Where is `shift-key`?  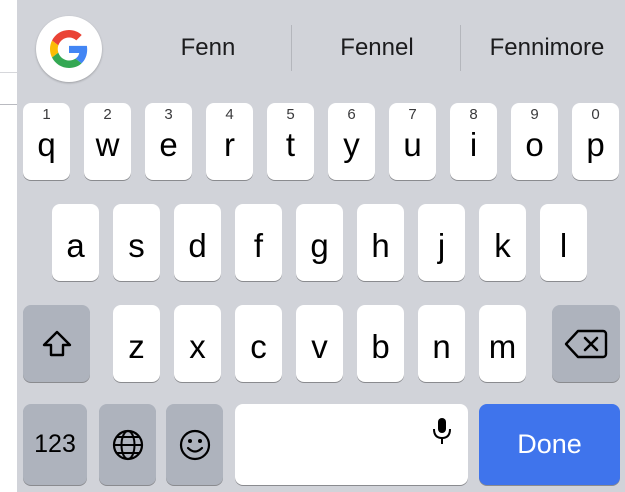 shift-key is located at coordinates (56, 343).